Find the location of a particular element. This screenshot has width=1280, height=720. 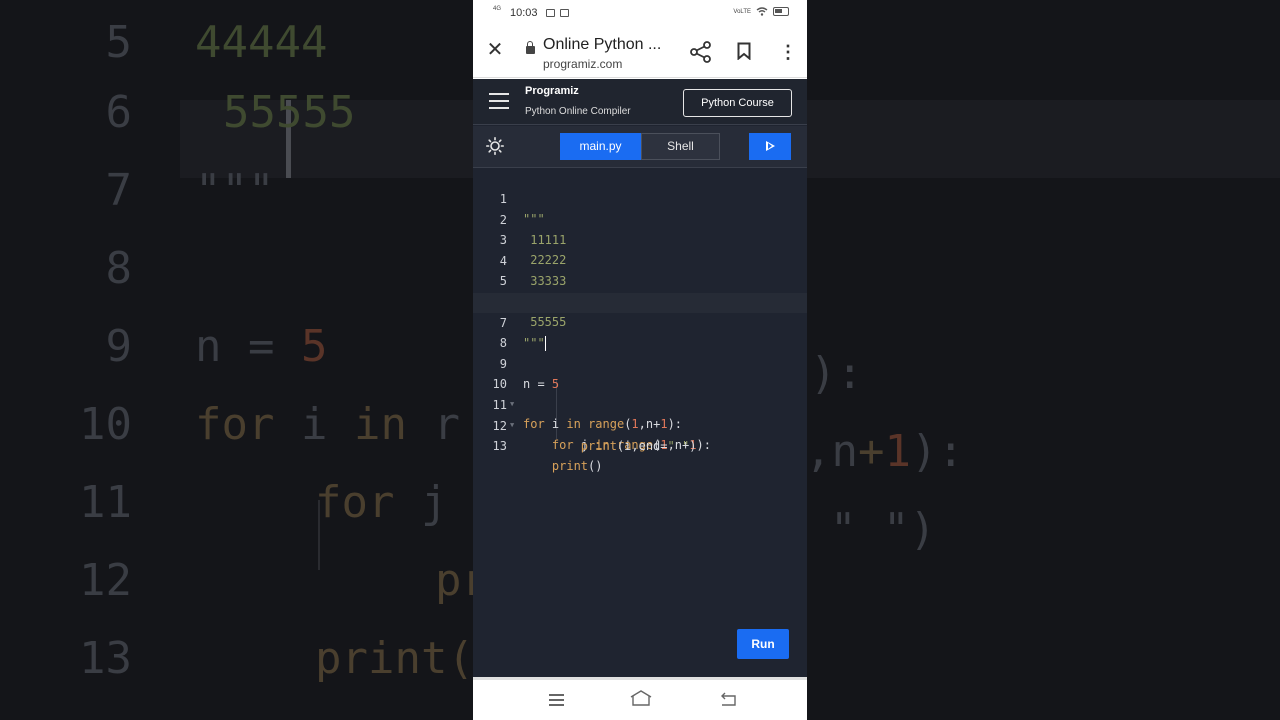

browser-url-bar: ✕ Online Python ... programiz.com ⋮ is located at coordinates (640, 52).